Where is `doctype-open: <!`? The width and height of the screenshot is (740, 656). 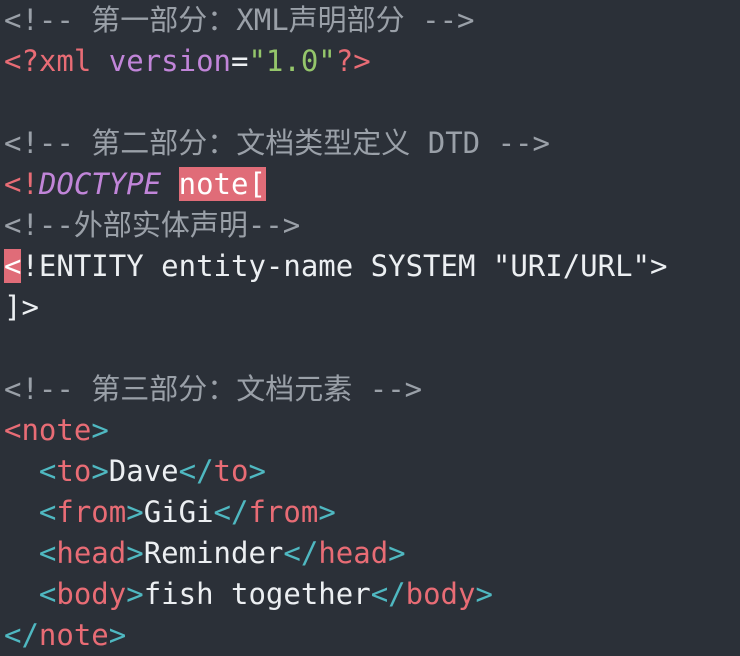
doctype-open: <! is located at coordinates (21, 184).